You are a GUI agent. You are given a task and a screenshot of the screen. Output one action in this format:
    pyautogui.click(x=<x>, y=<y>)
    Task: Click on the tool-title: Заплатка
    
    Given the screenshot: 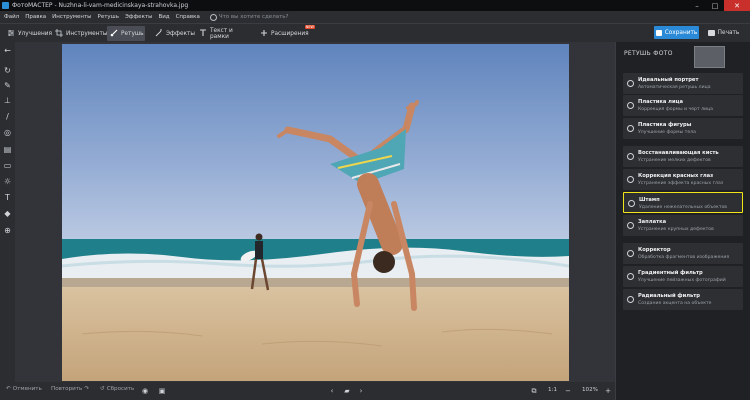 What is the action you would take?
    pyautogui.click(x=652, y=222)
    